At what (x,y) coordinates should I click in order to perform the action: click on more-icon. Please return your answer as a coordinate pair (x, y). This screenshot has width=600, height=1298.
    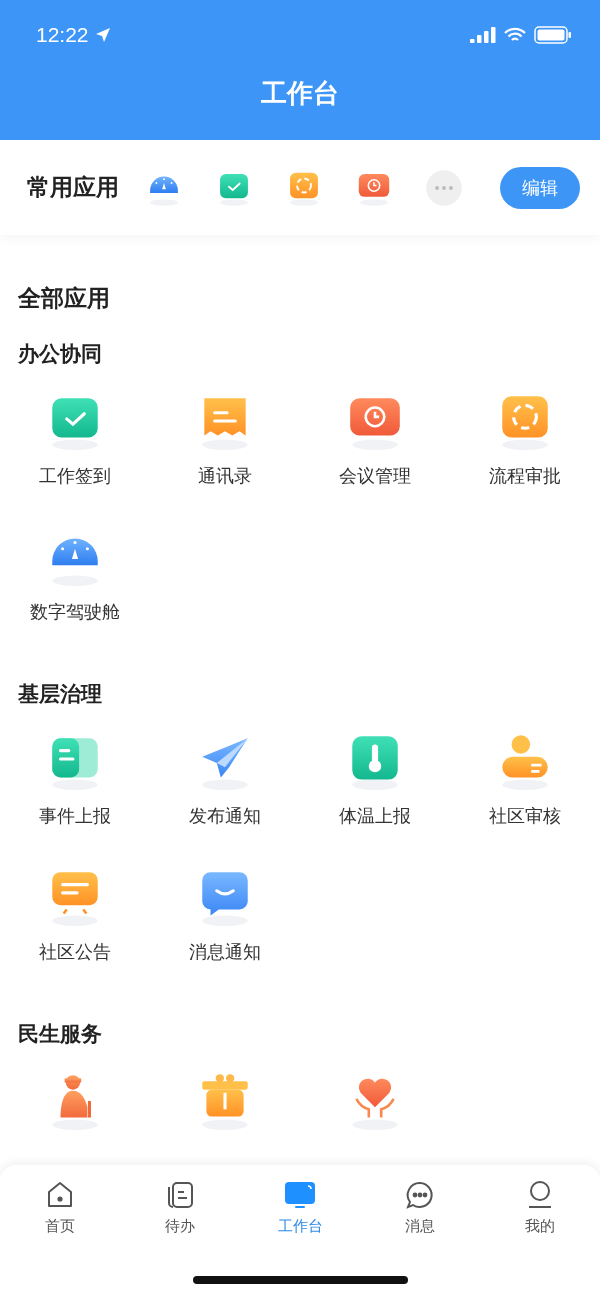
    Looking at the image, I should click on (444, 187).